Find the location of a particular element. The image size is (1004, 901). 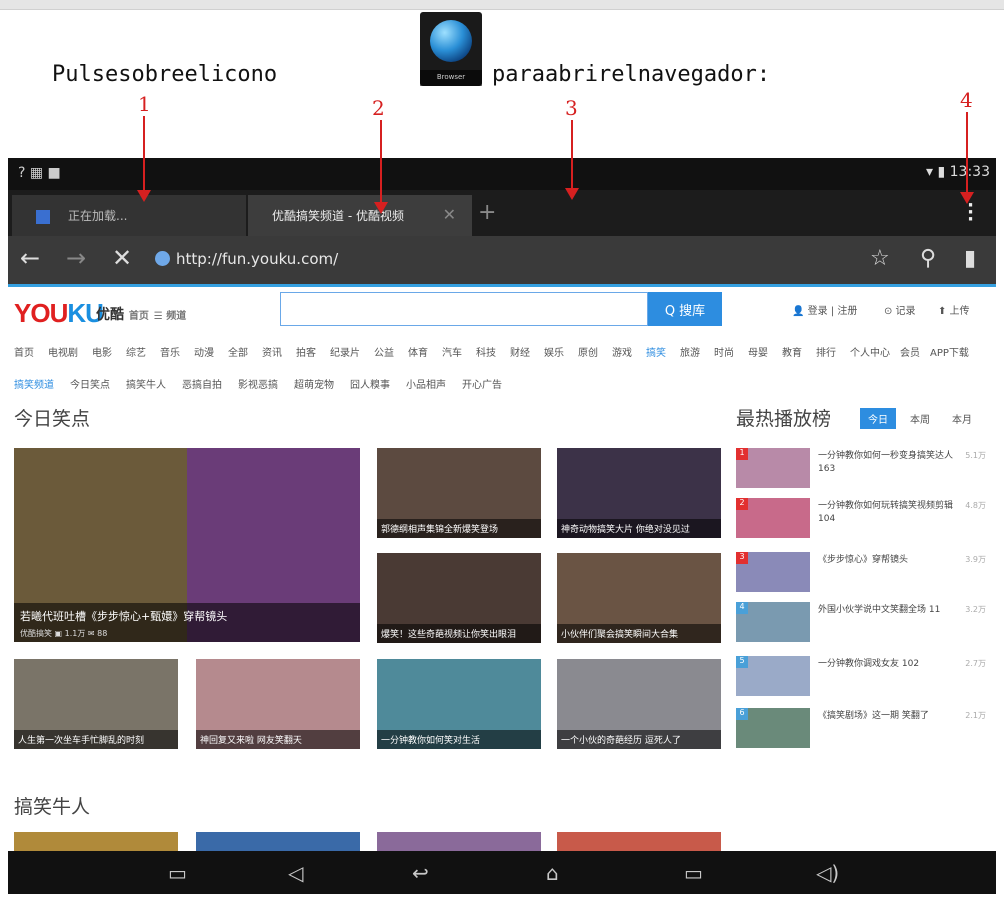

history-link: ⊙ 记录 is located at coordinates (900, 309).